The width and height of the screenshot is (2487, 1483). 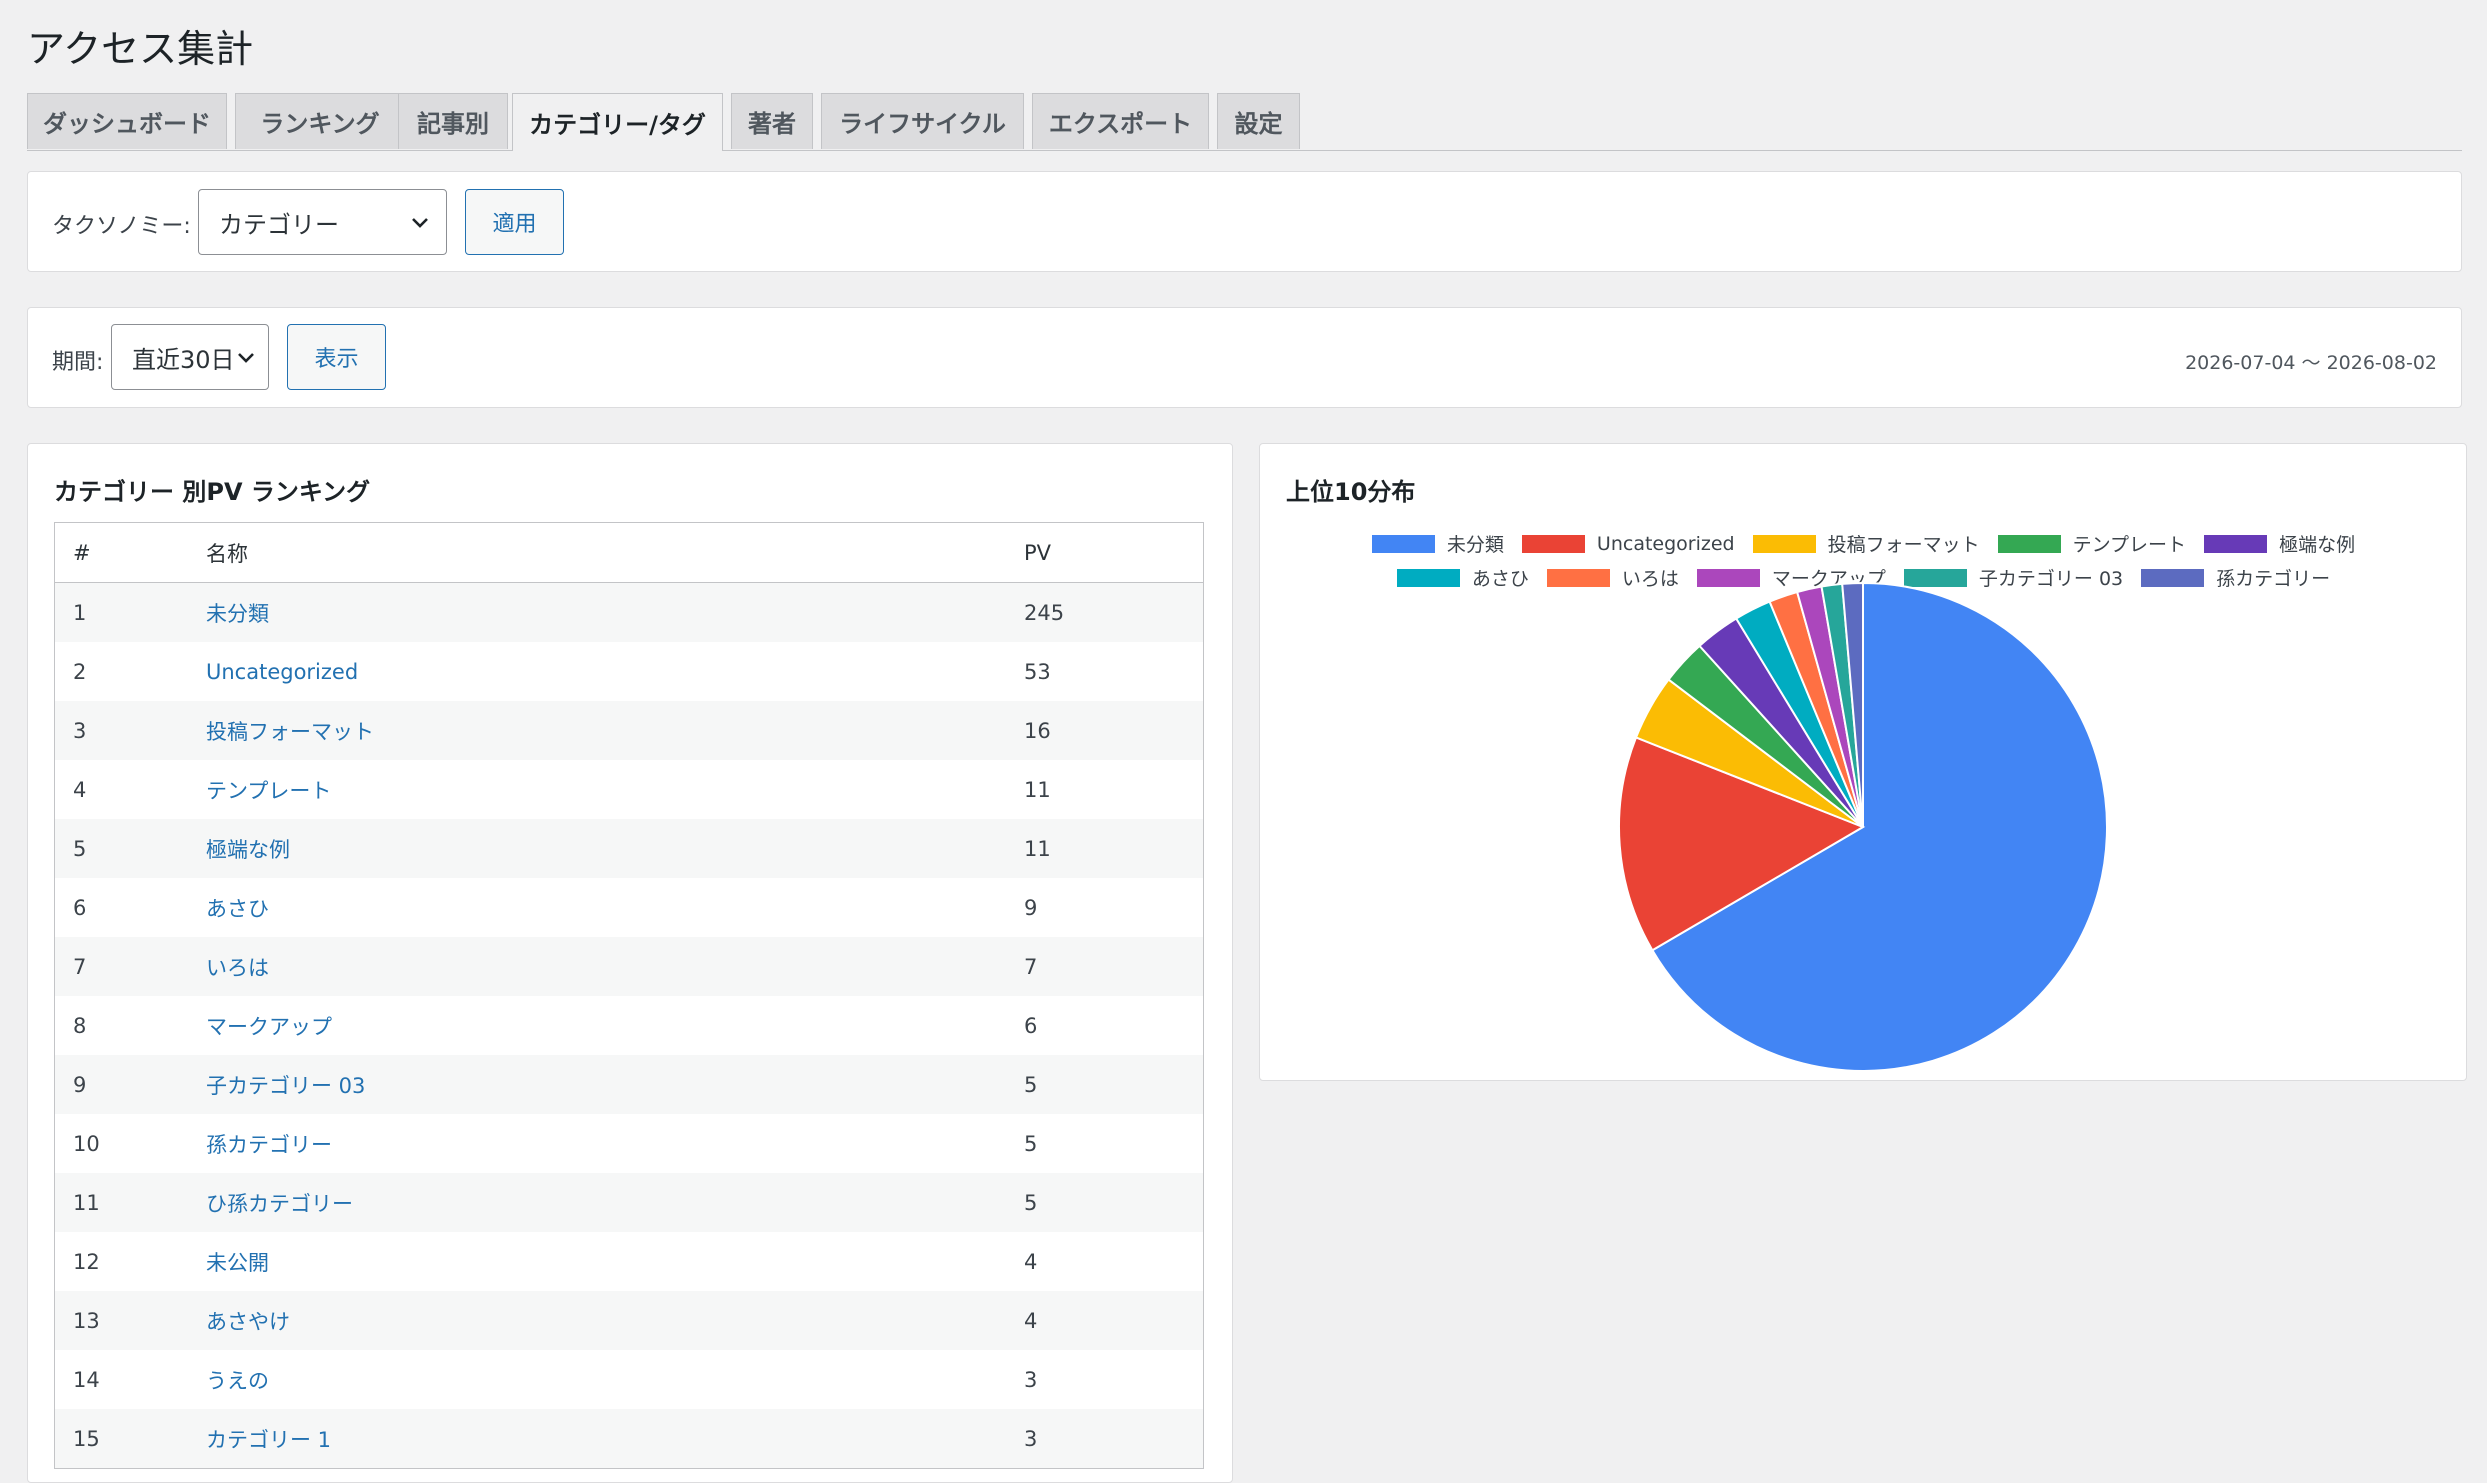 What do you see at coordinates (80, 789) in the screenshot?
I see `rank-cell: 4` at bounding box center [80, 789].